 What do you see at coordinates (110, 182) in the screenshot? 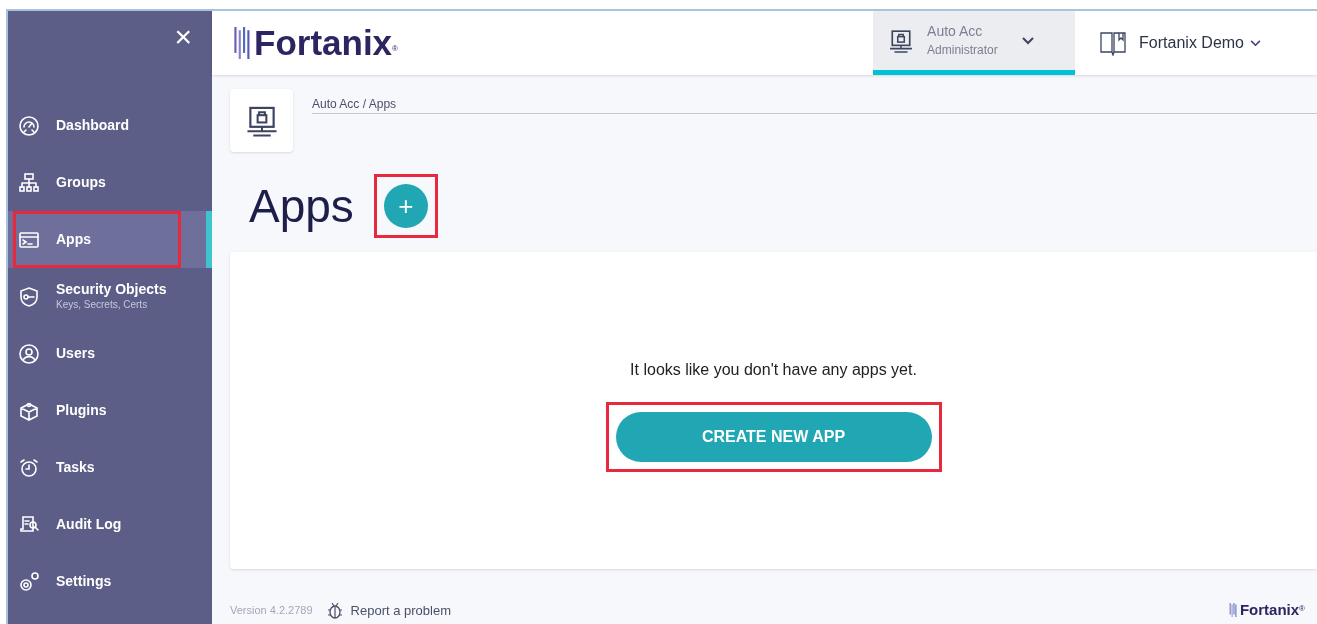
I see `sidebar-item: Groups` at bounding box center [110, 182].